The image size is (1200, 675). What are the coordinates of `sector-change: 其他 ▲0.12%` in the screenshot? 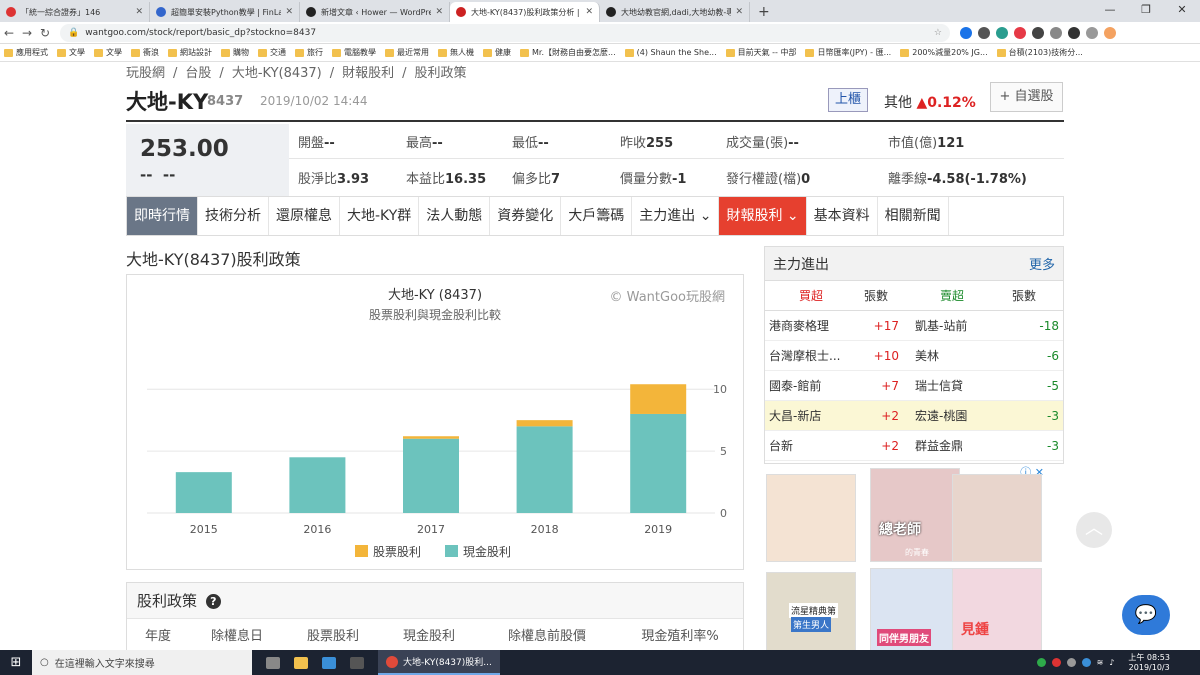 It's located at (930, 102).